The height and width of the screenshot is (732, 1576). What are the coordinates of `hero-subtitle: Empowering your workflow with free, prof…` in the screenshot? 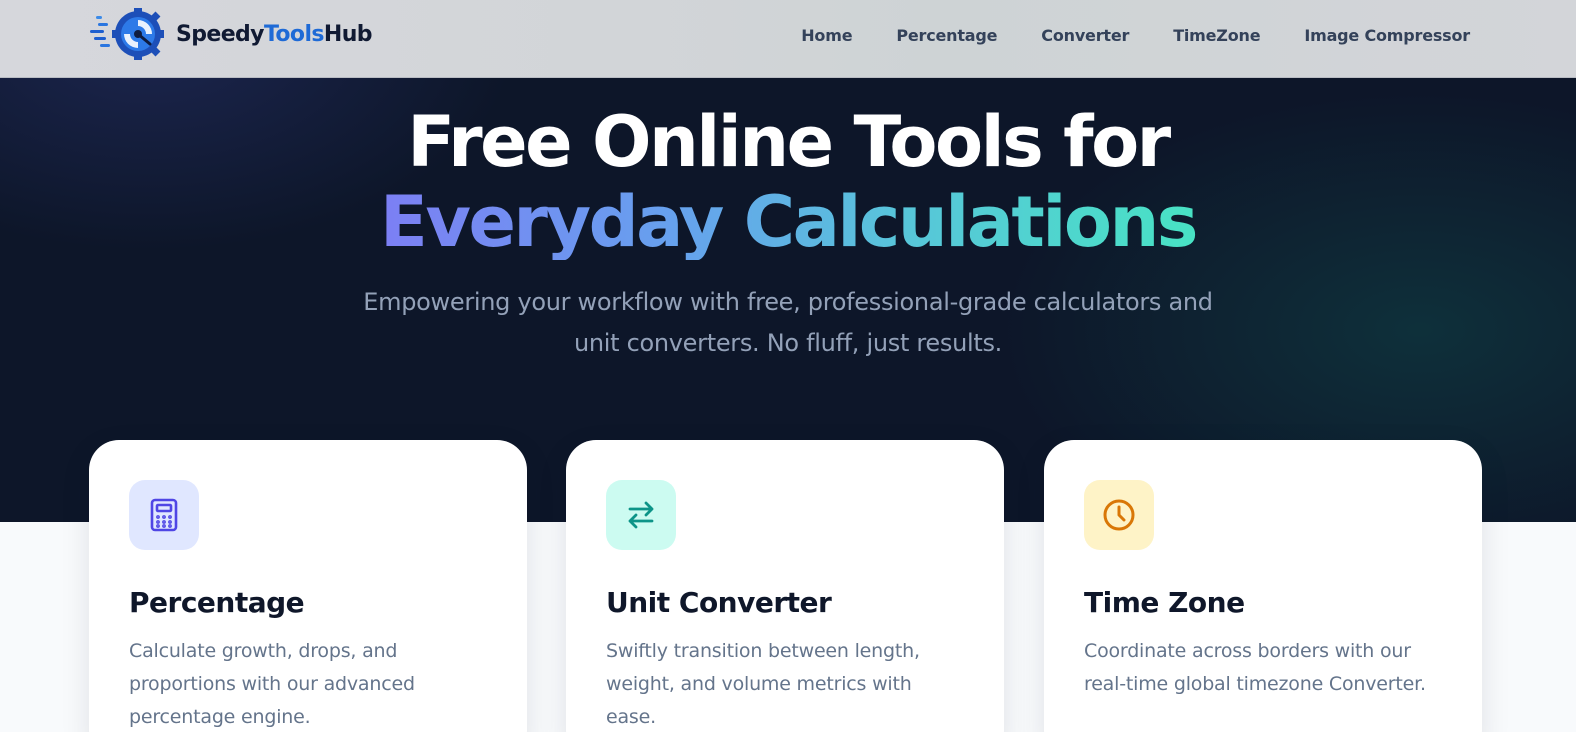 It's located at (788, 323).